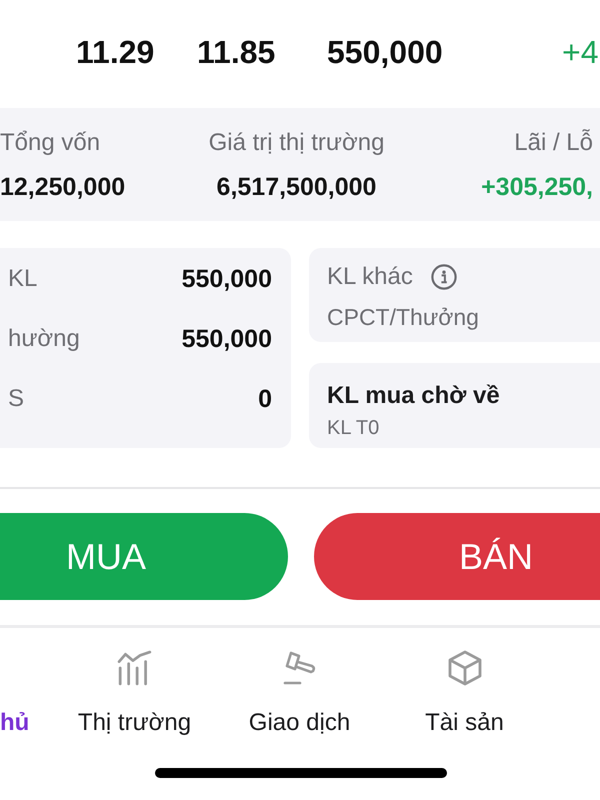 The width and height of the screenshot is (600, 800). I want to click on bar-chart-icon, so click(134, 668).